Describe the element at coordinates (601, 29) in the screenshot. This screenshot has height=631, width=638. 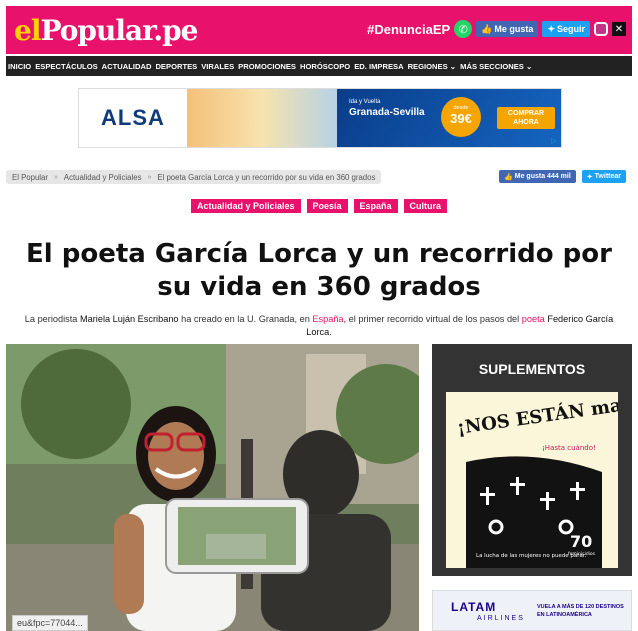
I see `instagram-icon` at that location.